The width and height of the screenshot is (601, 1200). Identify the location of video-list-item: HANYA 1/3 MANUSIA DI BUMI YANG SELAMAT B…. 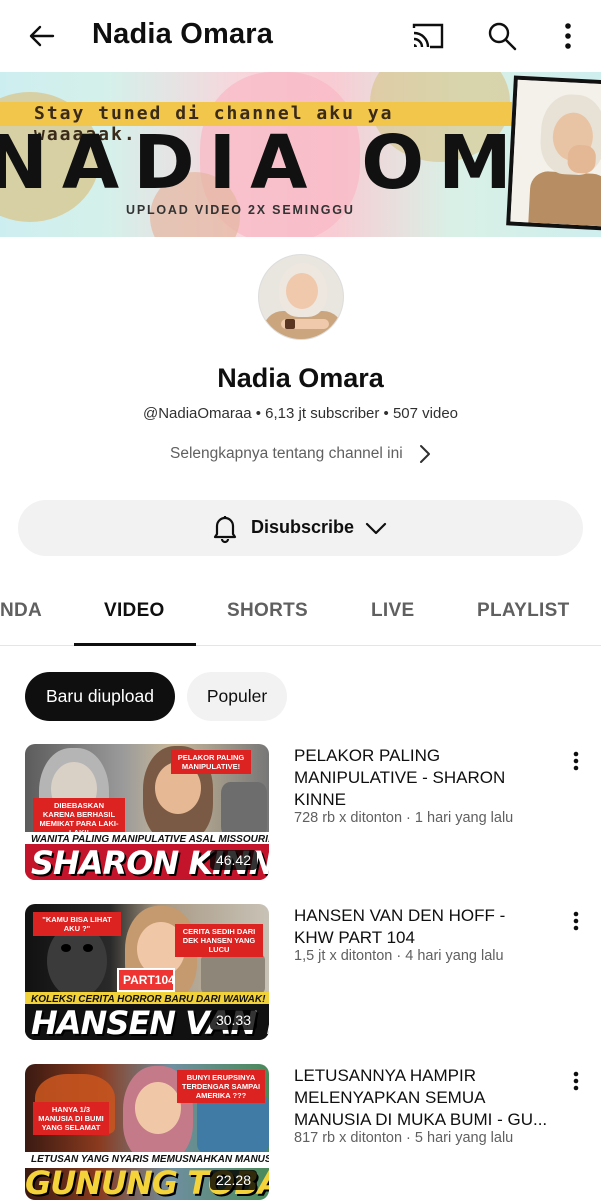
(300, 1132).